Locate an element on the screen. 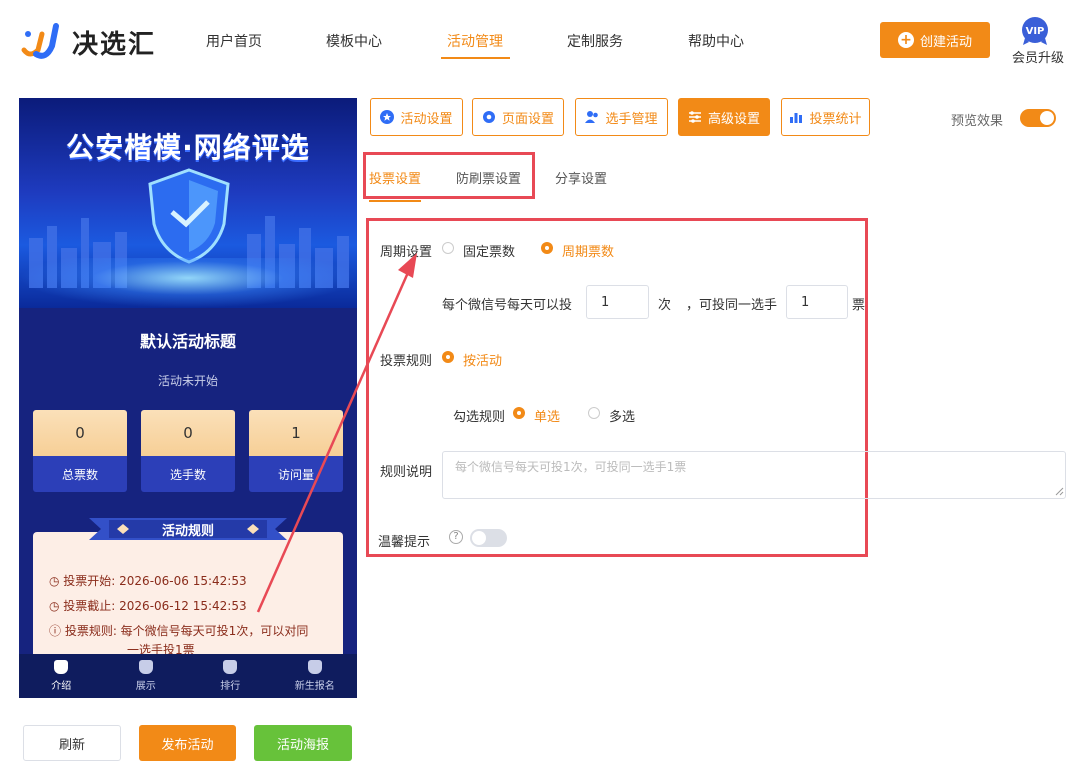 Image resolution: width=1078 pixels, height=782 pixels. nav-active-underline is located at coordinates (475, 58).